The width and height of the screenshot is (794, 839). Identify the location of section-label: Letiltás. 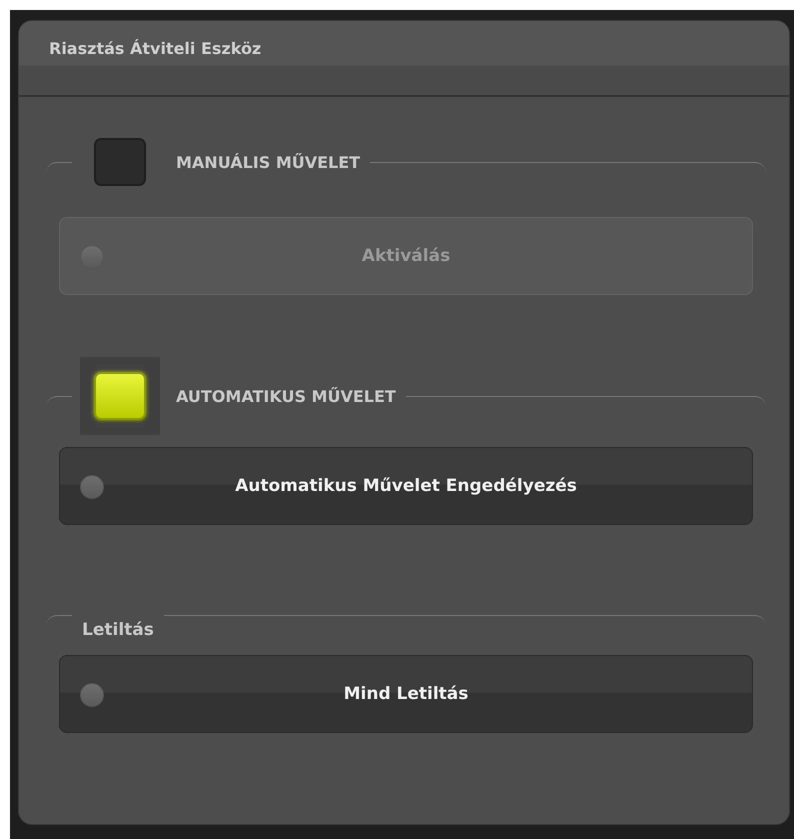
(118, 630).